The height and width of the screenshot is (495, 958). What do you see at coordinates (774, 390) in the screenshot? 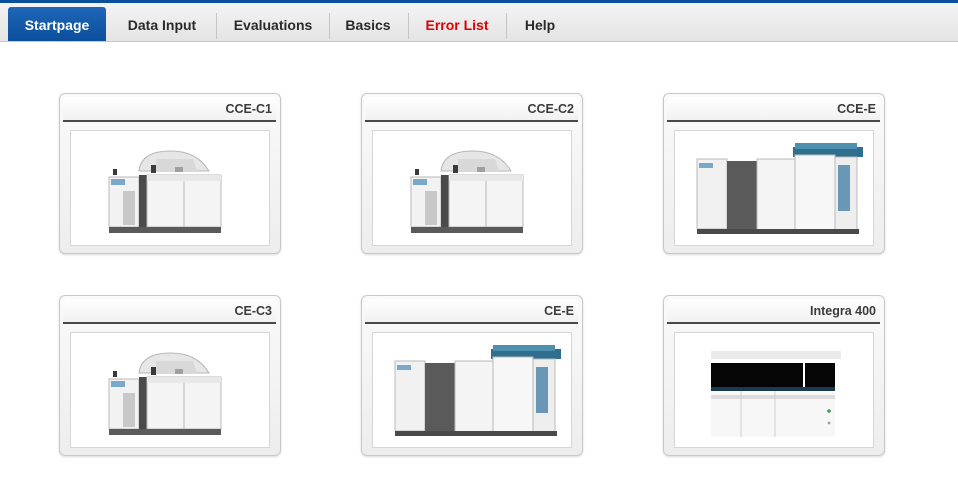
I see `analyzer-integra-icon` at bounding box center [774, 390].